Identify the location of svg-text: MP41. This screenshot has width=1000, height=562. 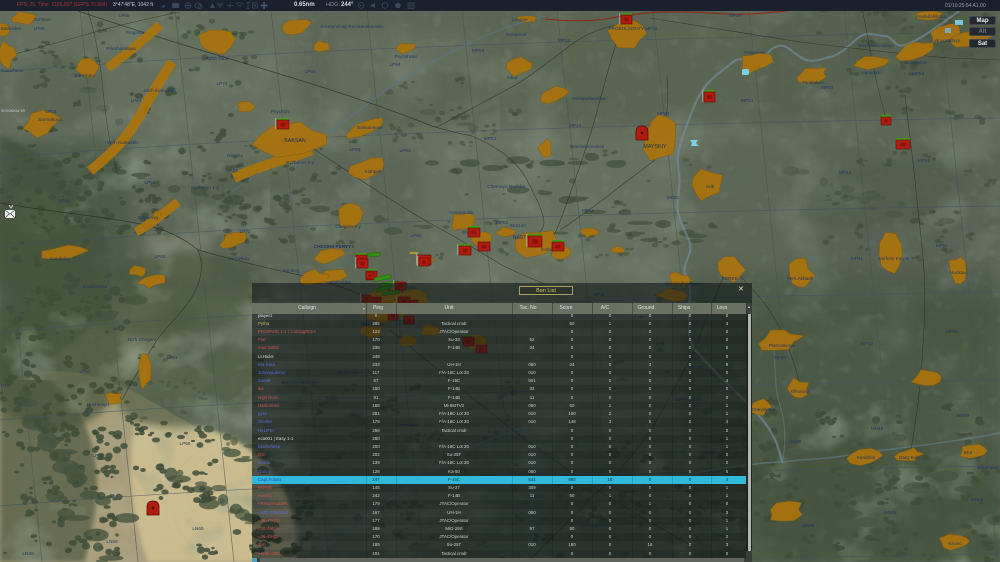
(857, 258).